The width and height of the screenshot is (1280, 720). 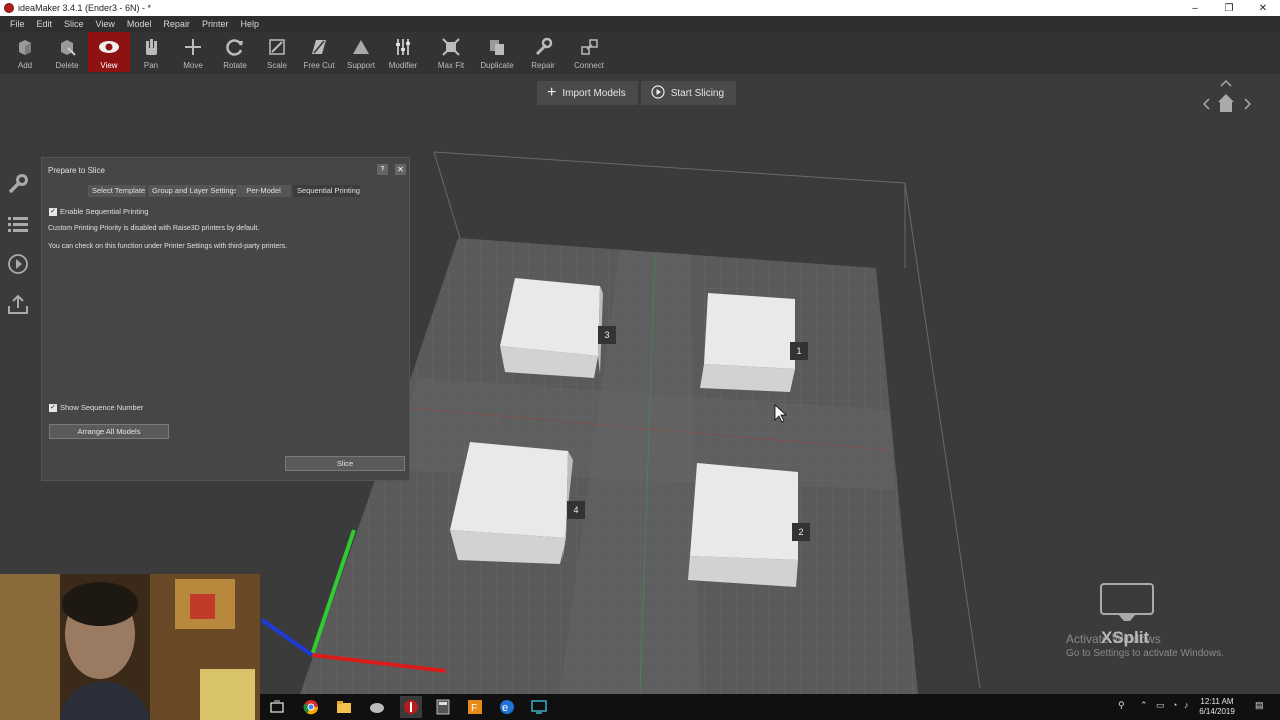 I want to click on nav-left-icon, so click(x=1206, y=104).